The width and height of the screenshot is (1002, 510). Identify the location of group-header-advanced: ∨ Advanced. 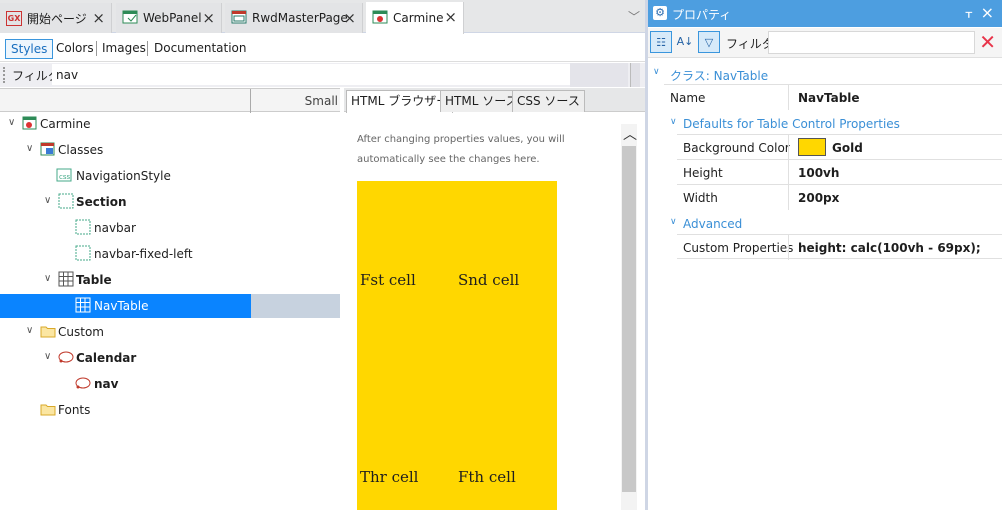
(825, 224).